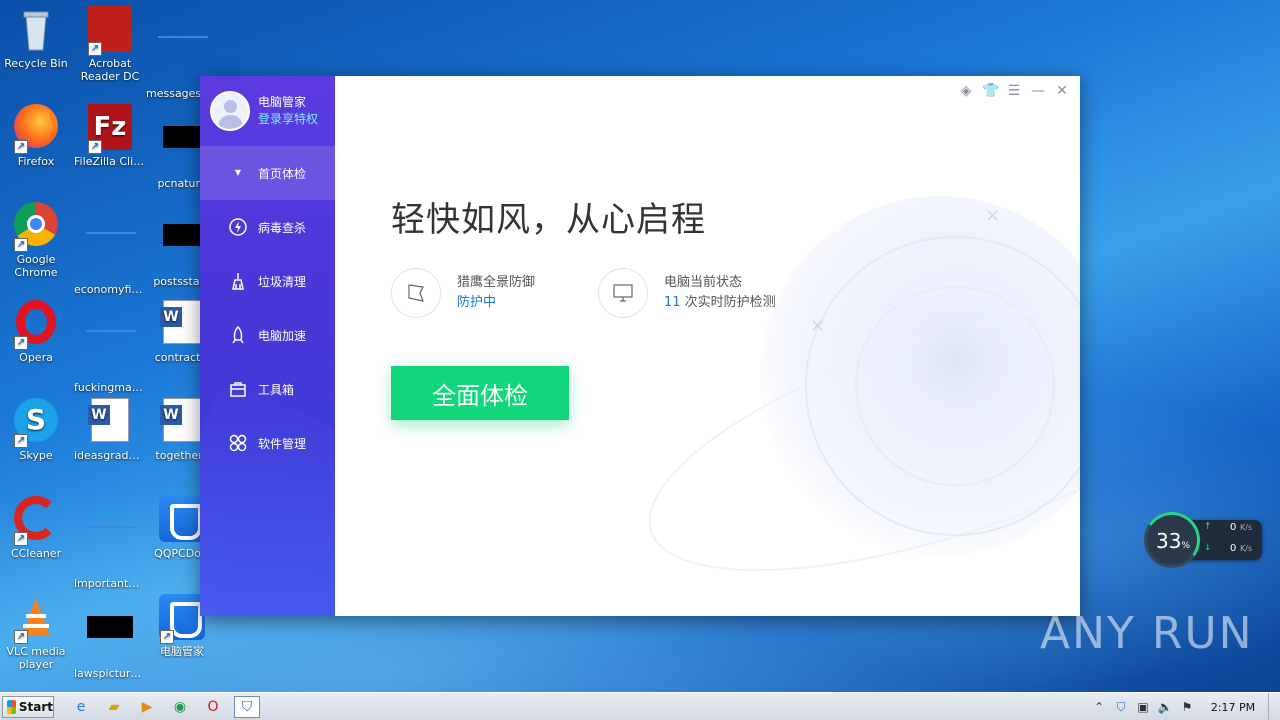 The width and height of the screenshot is (1280, 720). Describe the element at coordinates (282, 227) in the screenshot. I see `sidebar-item-label: 病毒查杀` at that location.